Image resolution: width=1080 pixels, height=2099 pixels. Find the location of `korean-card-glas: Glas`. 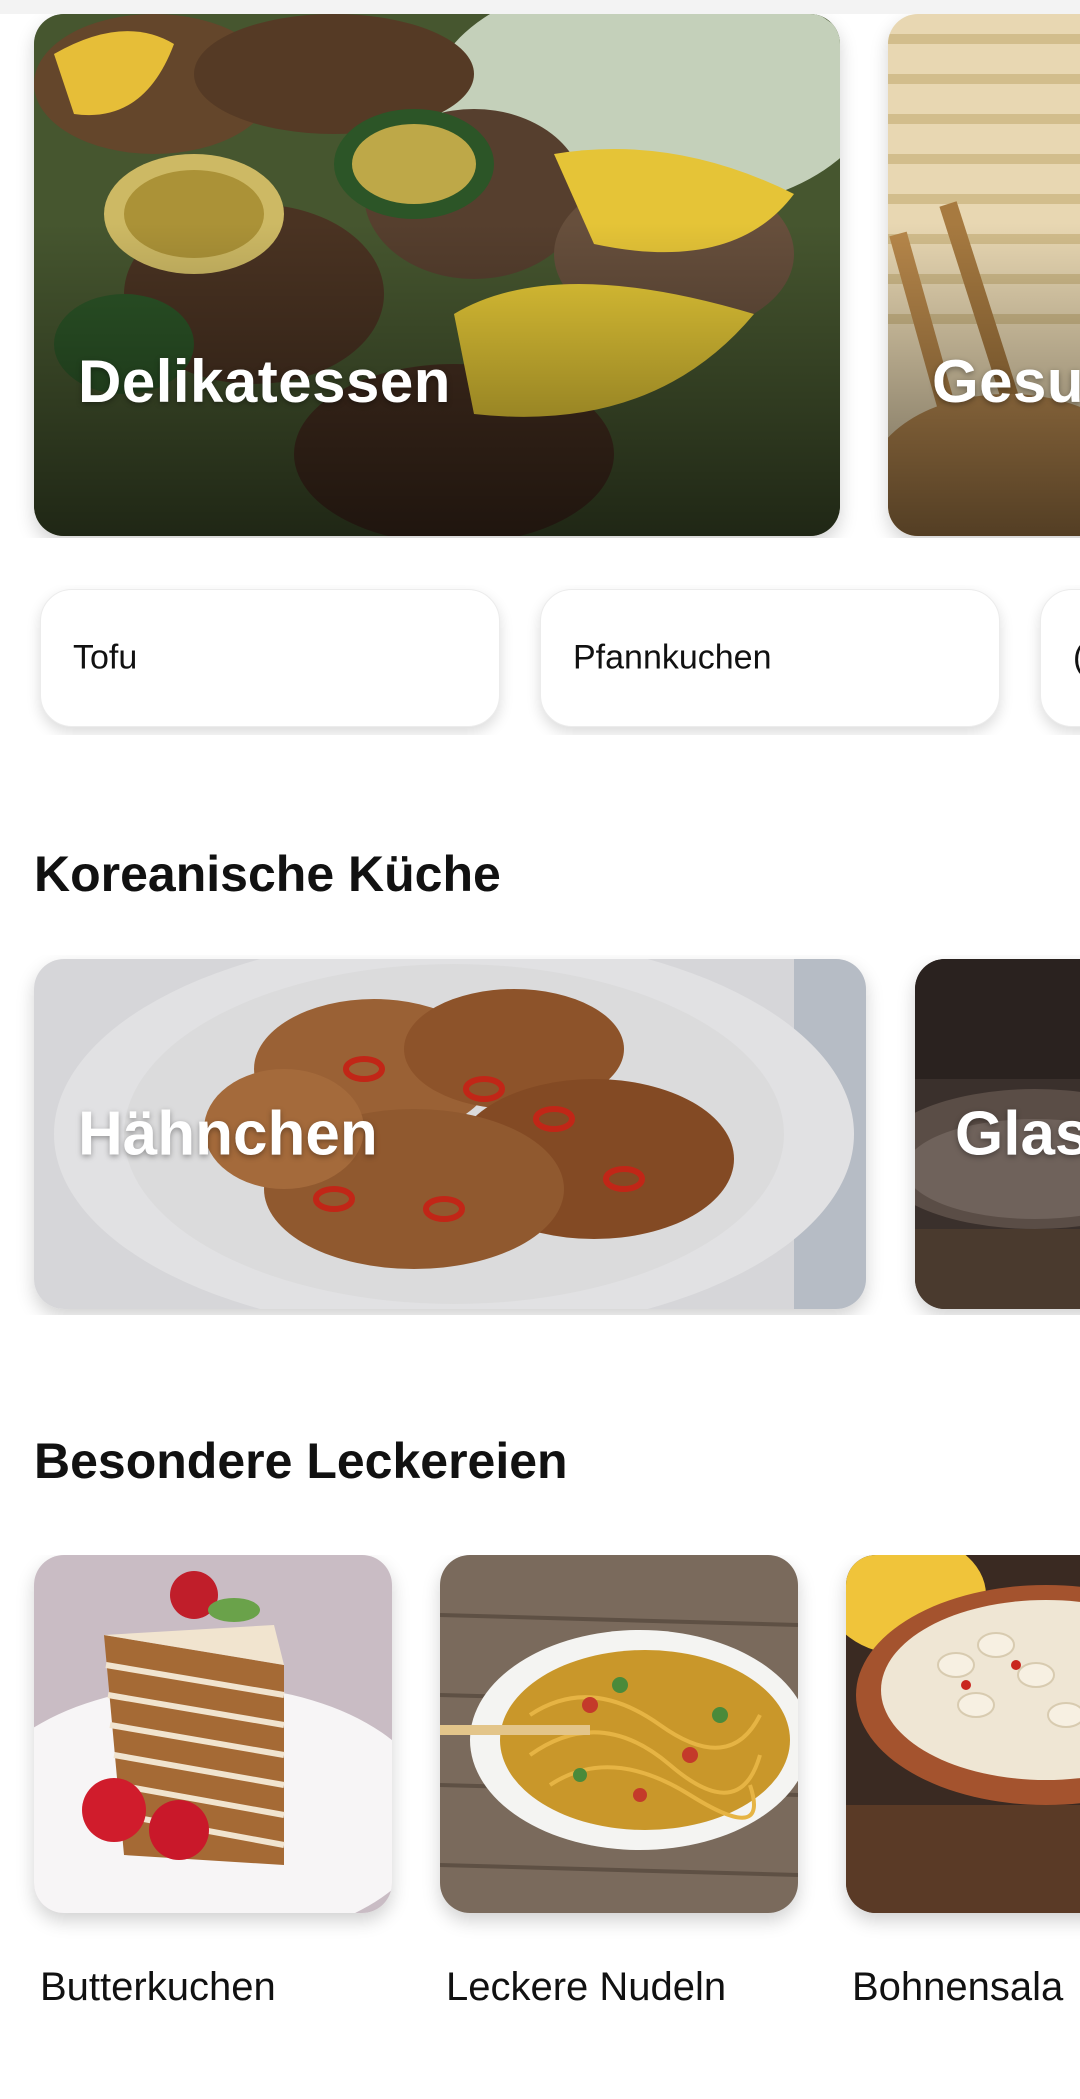

korean-card-glas: Glas is located at coordinates (997, 1134).